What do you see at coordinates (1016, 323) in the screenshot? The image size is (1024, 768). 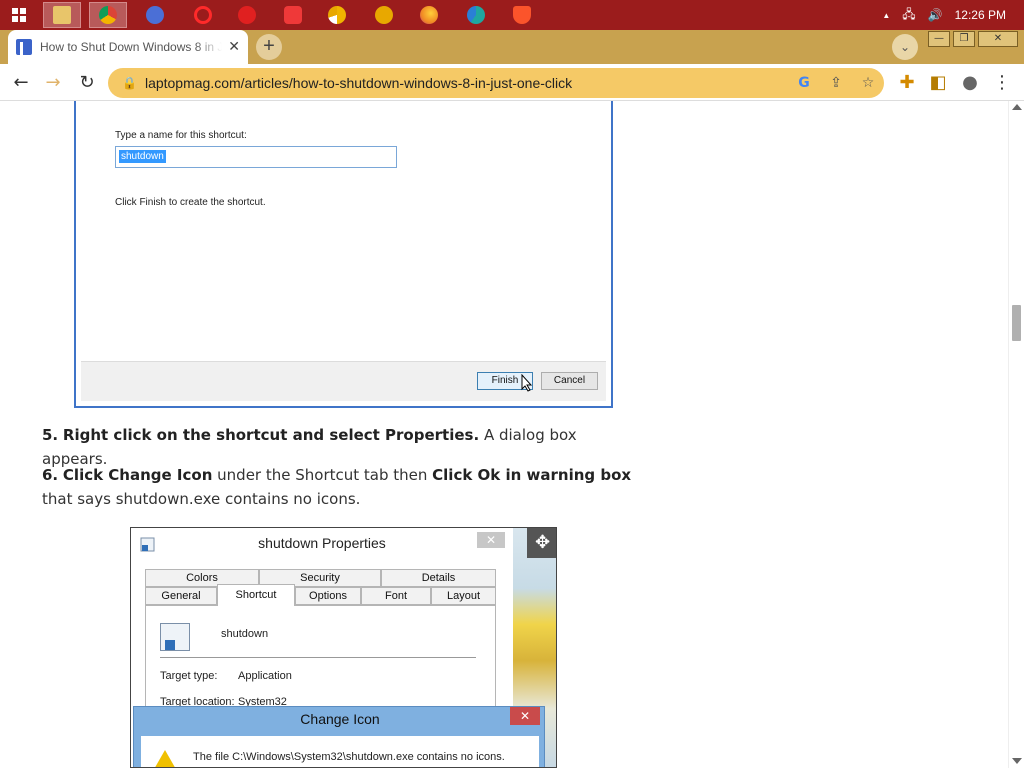 I see `scrollbar-thumb` at bounding box center [1016, 323].